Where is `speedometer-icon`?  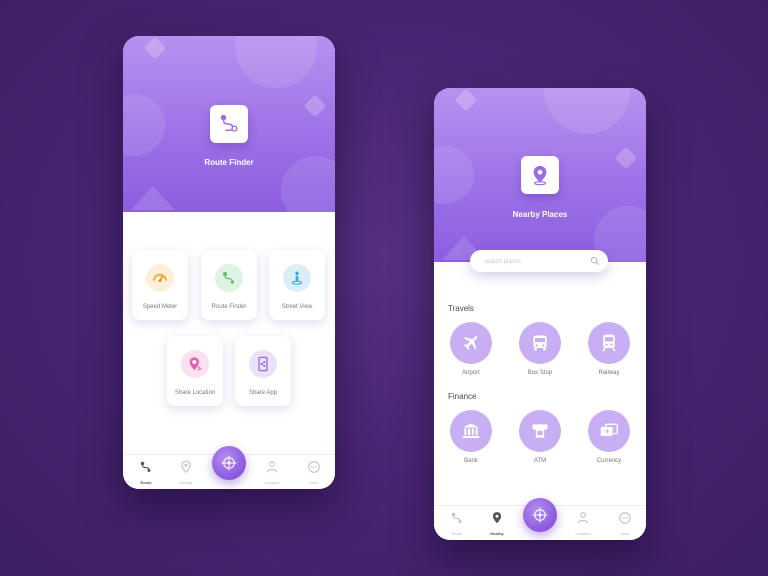
speedometer-icon is located at coordinates (160, 278).